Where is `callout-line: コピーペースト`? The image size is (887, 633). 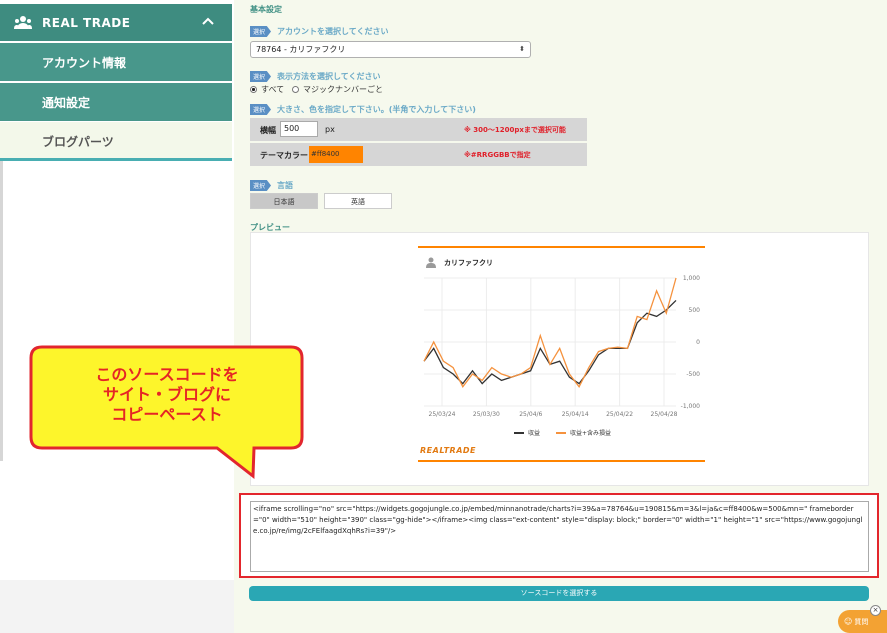
callout-line: コピーペースト is located at coordinates (167, 414).